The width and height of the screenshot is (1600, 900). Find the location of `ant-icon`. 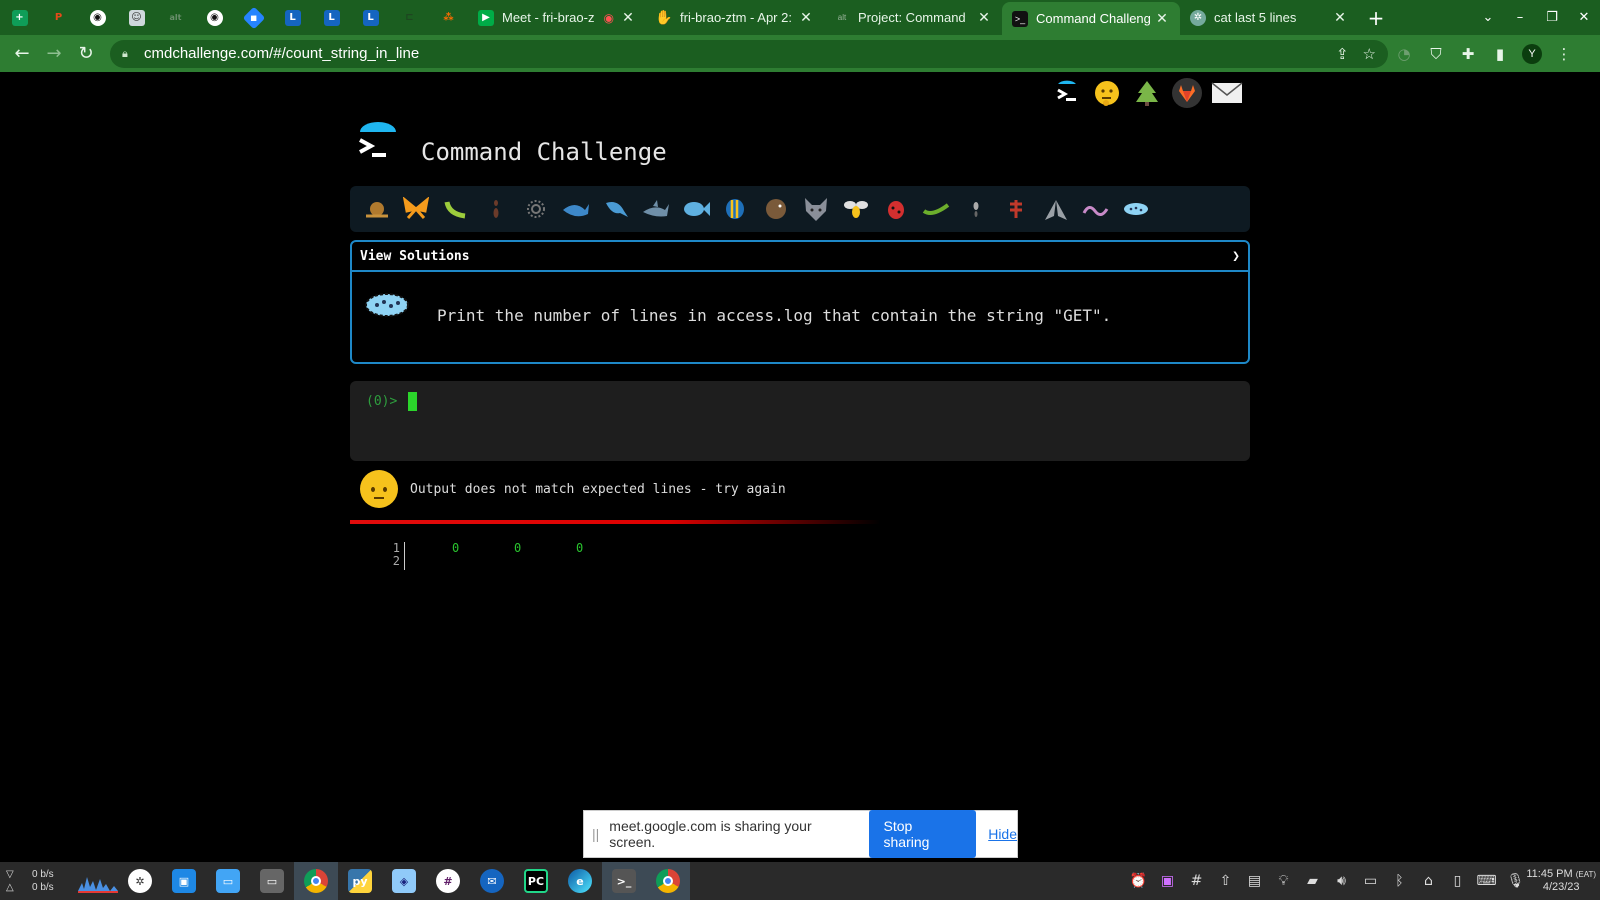

ant-icon is located at coordinates (496, 209).